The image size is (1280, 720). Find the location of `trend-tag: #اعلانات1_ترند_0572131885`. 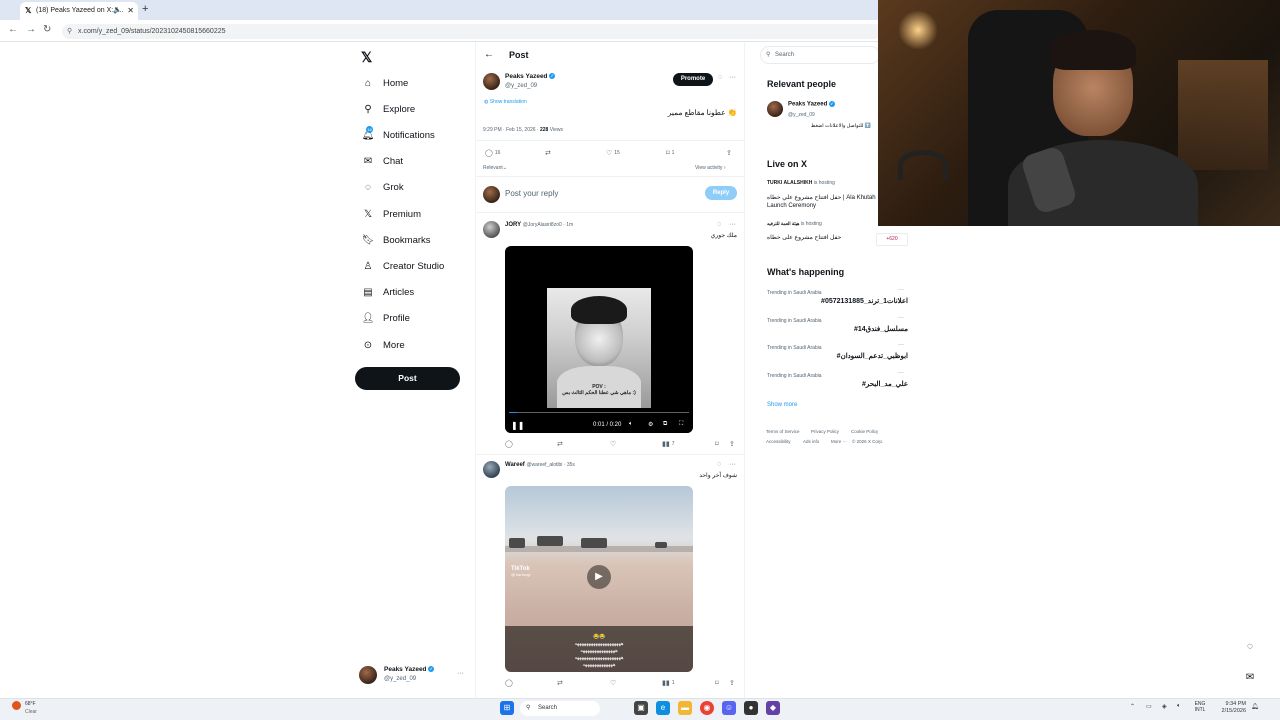

trend-tag: #اعلانات1_ترند_0572131885 is located at coordinates (844, 301).